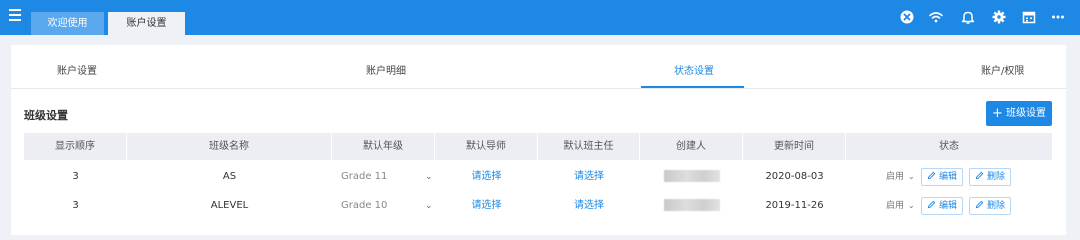 The image size is (1080, 240). What do you see at coordinates (999, 17) in the screenshot?
I see `gear-icon` at bounding box center [999, 17].